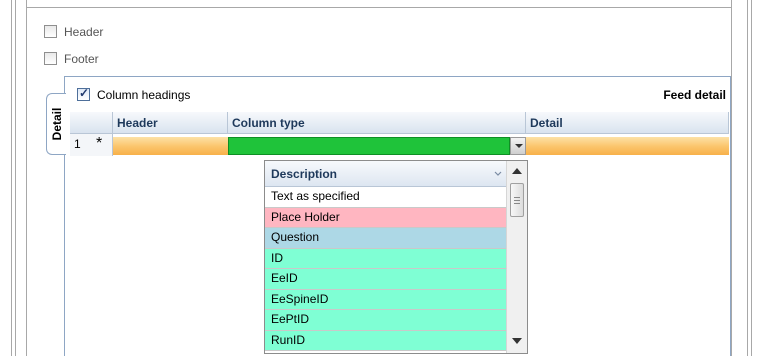  Describe the element at coordinates (627, 146) in the screenshot. I see `cell-detail` at that location.